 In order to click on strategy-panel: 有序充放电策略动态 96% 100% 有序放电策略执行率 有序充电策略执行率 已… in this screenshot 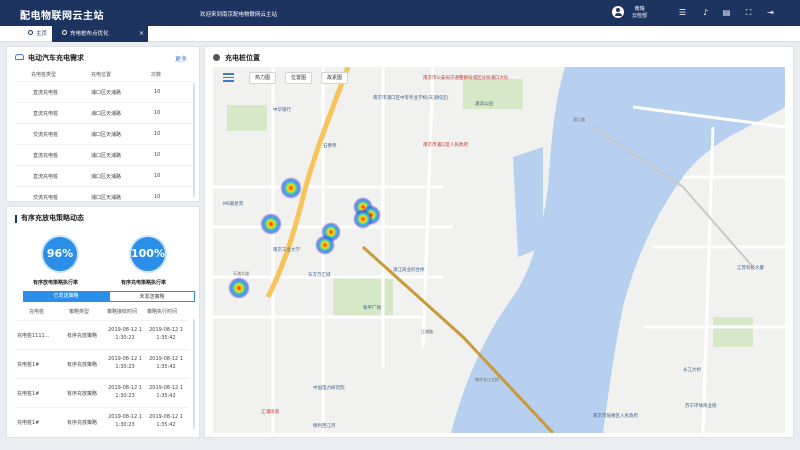, I will do `click(103, 322)`.